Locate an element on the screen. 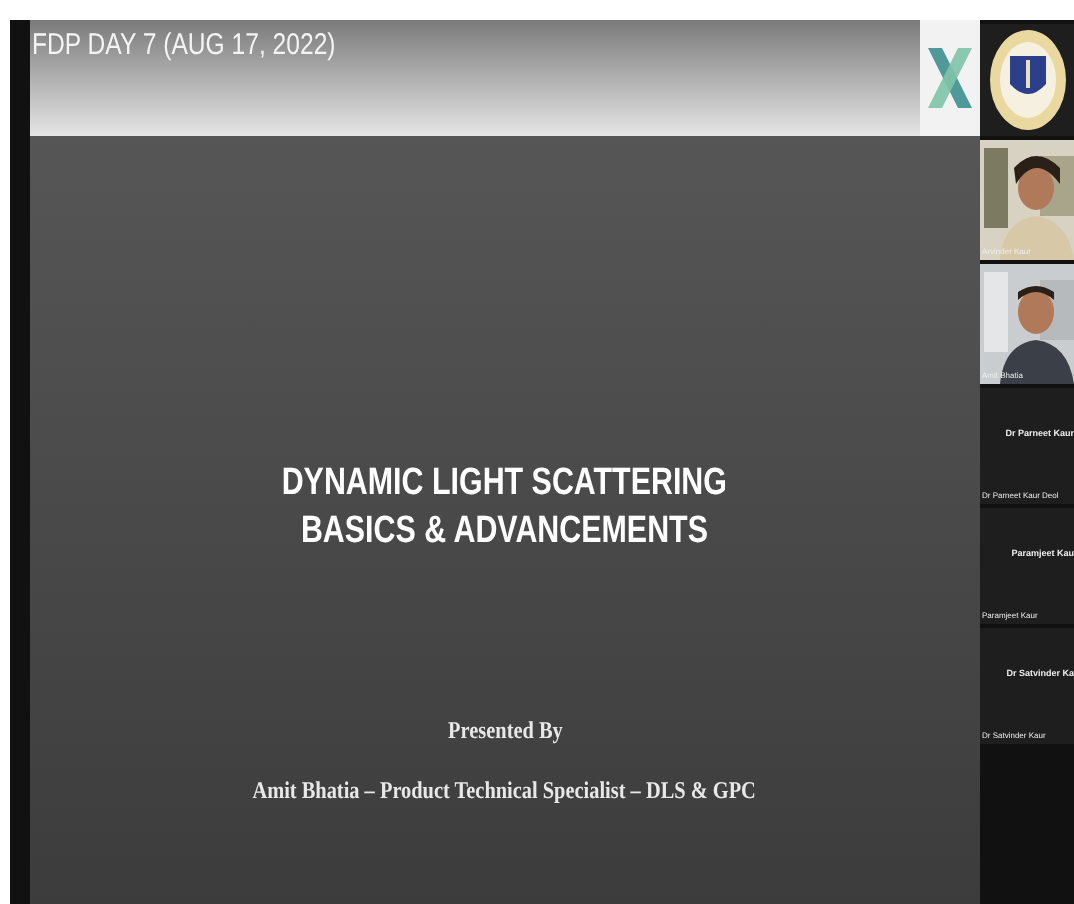  slide-title: BASICS & ADVANCEMENTS is located at coordinates (505, 532).